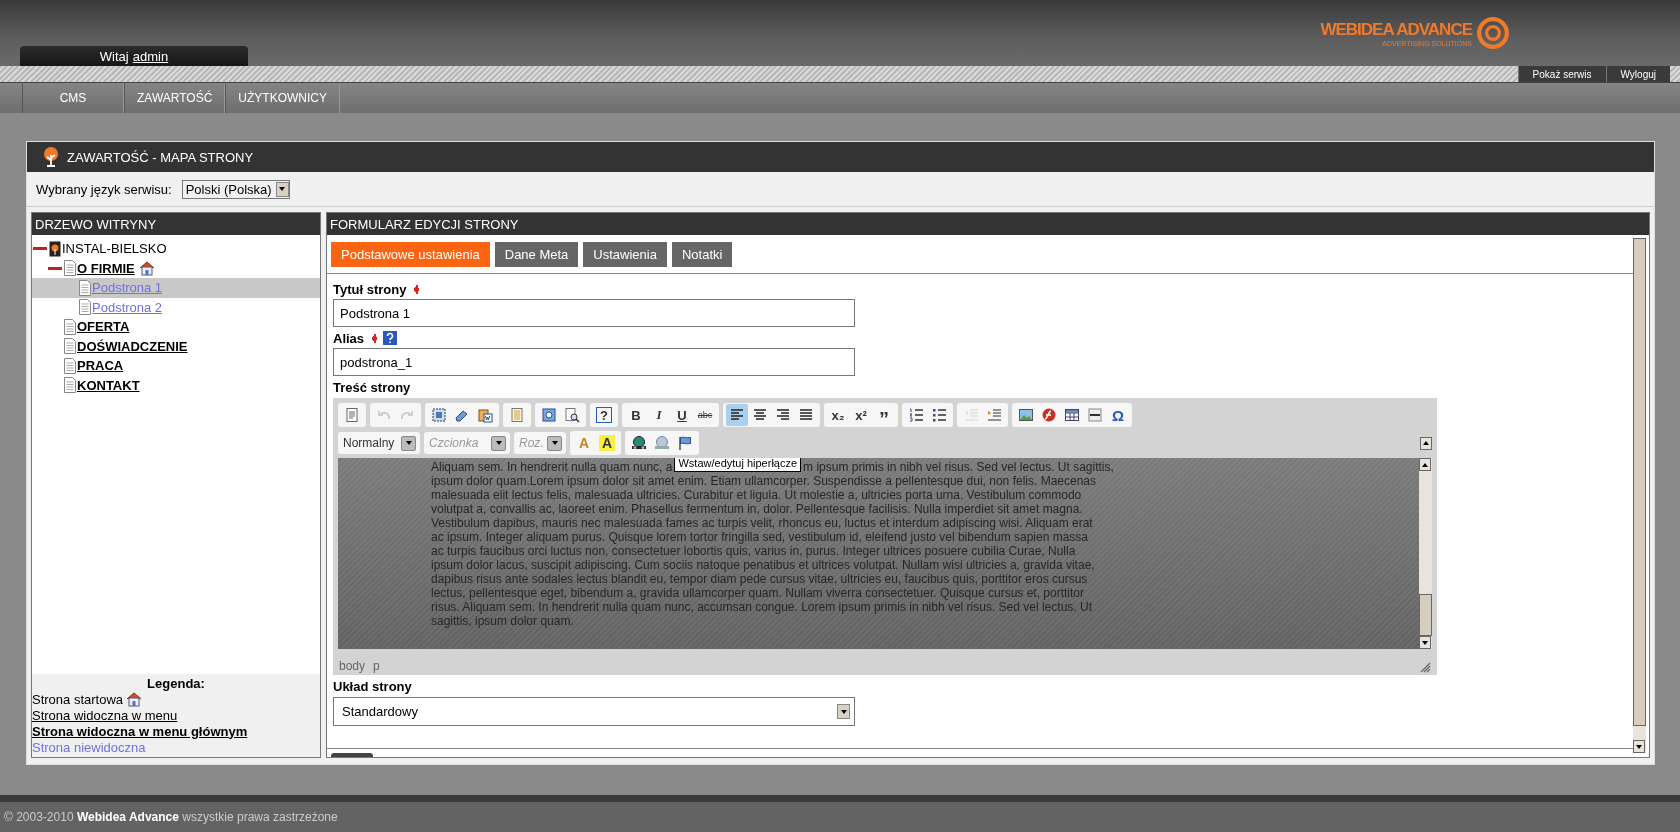 Image resolution: width=1680 pixels, height=832 pixels. Describe the element at coordinates (108, 385) in the screenshot. I see `tree-label: KONTAKT` at that location.